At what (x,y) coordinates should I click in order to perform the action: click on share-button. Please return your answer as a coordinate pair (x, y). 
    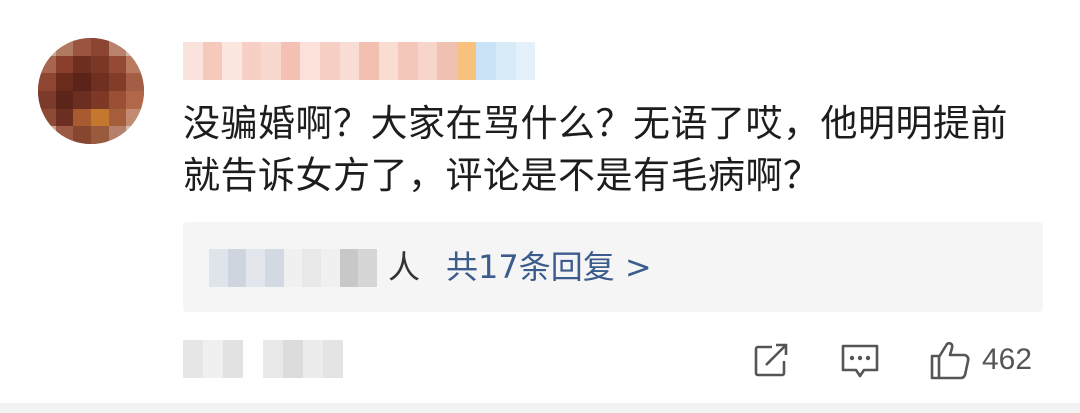
    Looking at the image, I should click on (771, 360).